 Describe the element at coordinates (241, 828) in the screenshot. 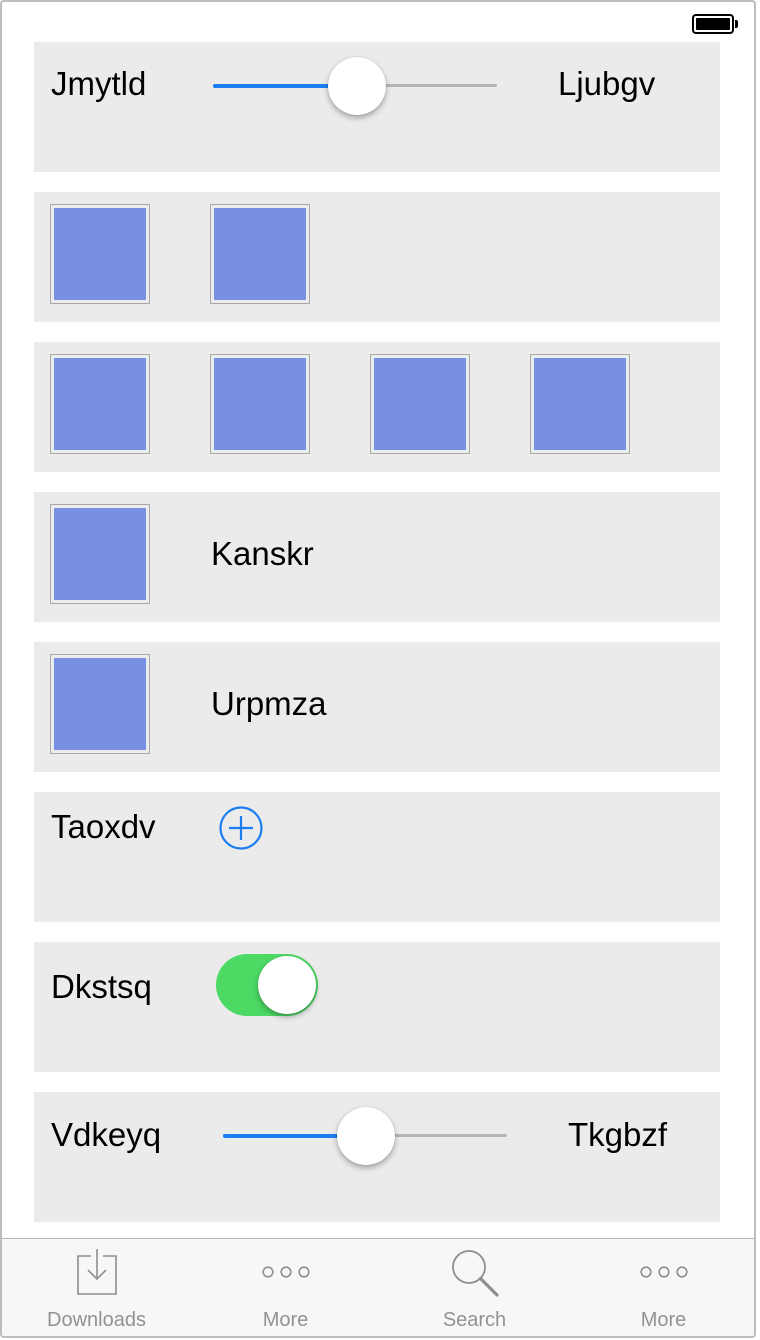

I see `plus-circle-icon` at that location.